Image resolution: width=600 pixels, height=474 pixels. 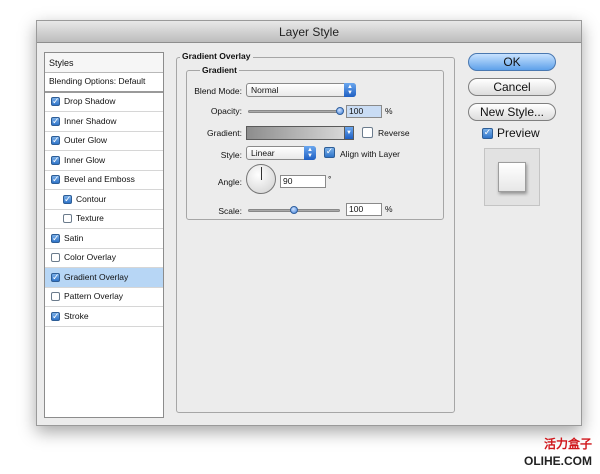 What do you see at coordinates (294, 111) in the screenshot?
I see `opacity-slider` at bounding box center [294, 111].